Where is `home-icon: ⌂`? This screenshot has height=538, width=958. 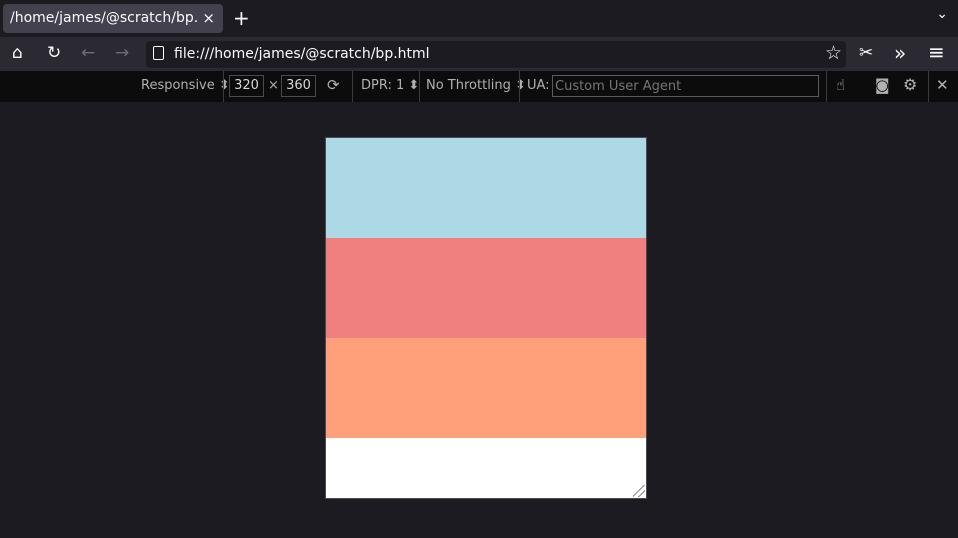
home-icon: ⌂ is located at coordinates (17, 53).